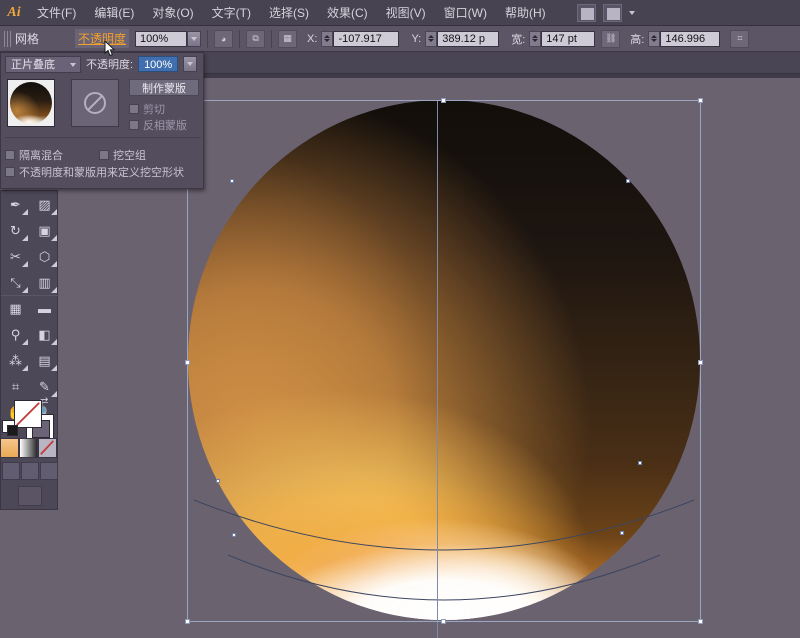 Image resolution: width=800 pixels, height=638 pixels. Describe the element at coordinates (525, 13) in the screenshot. I see `menu-help: 帮助(H)` at that location.